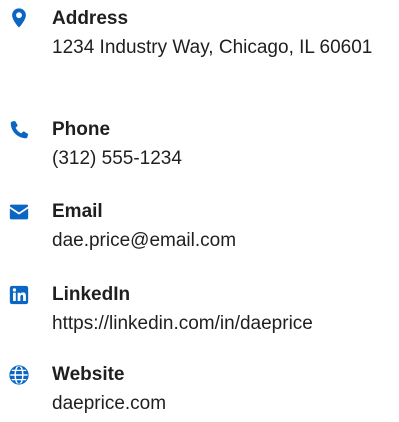  Describe the element at coordinates (199, 229) in the screenshot. I see `contact-item-email: Email dae.price@email.com` at that location.